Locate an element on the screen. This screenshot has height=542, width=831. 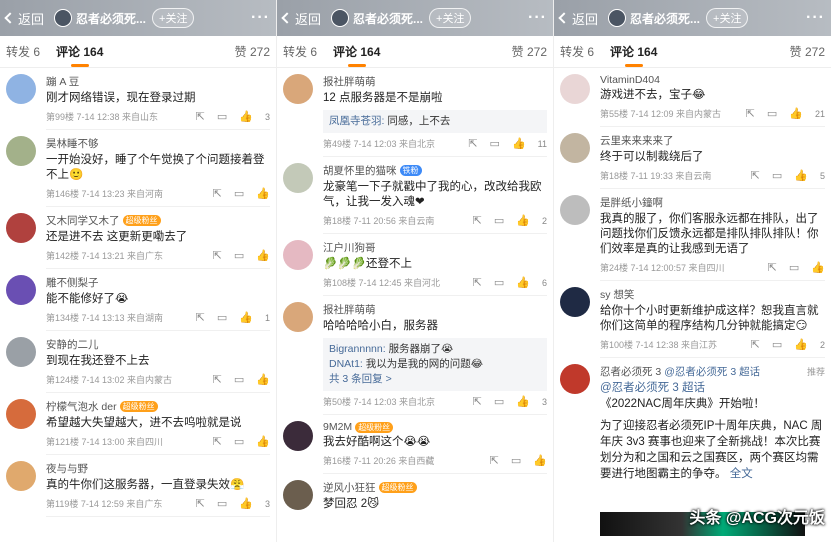
commenter-name: 是胖纸小鐘啊 is located at coordinates (631, 202).